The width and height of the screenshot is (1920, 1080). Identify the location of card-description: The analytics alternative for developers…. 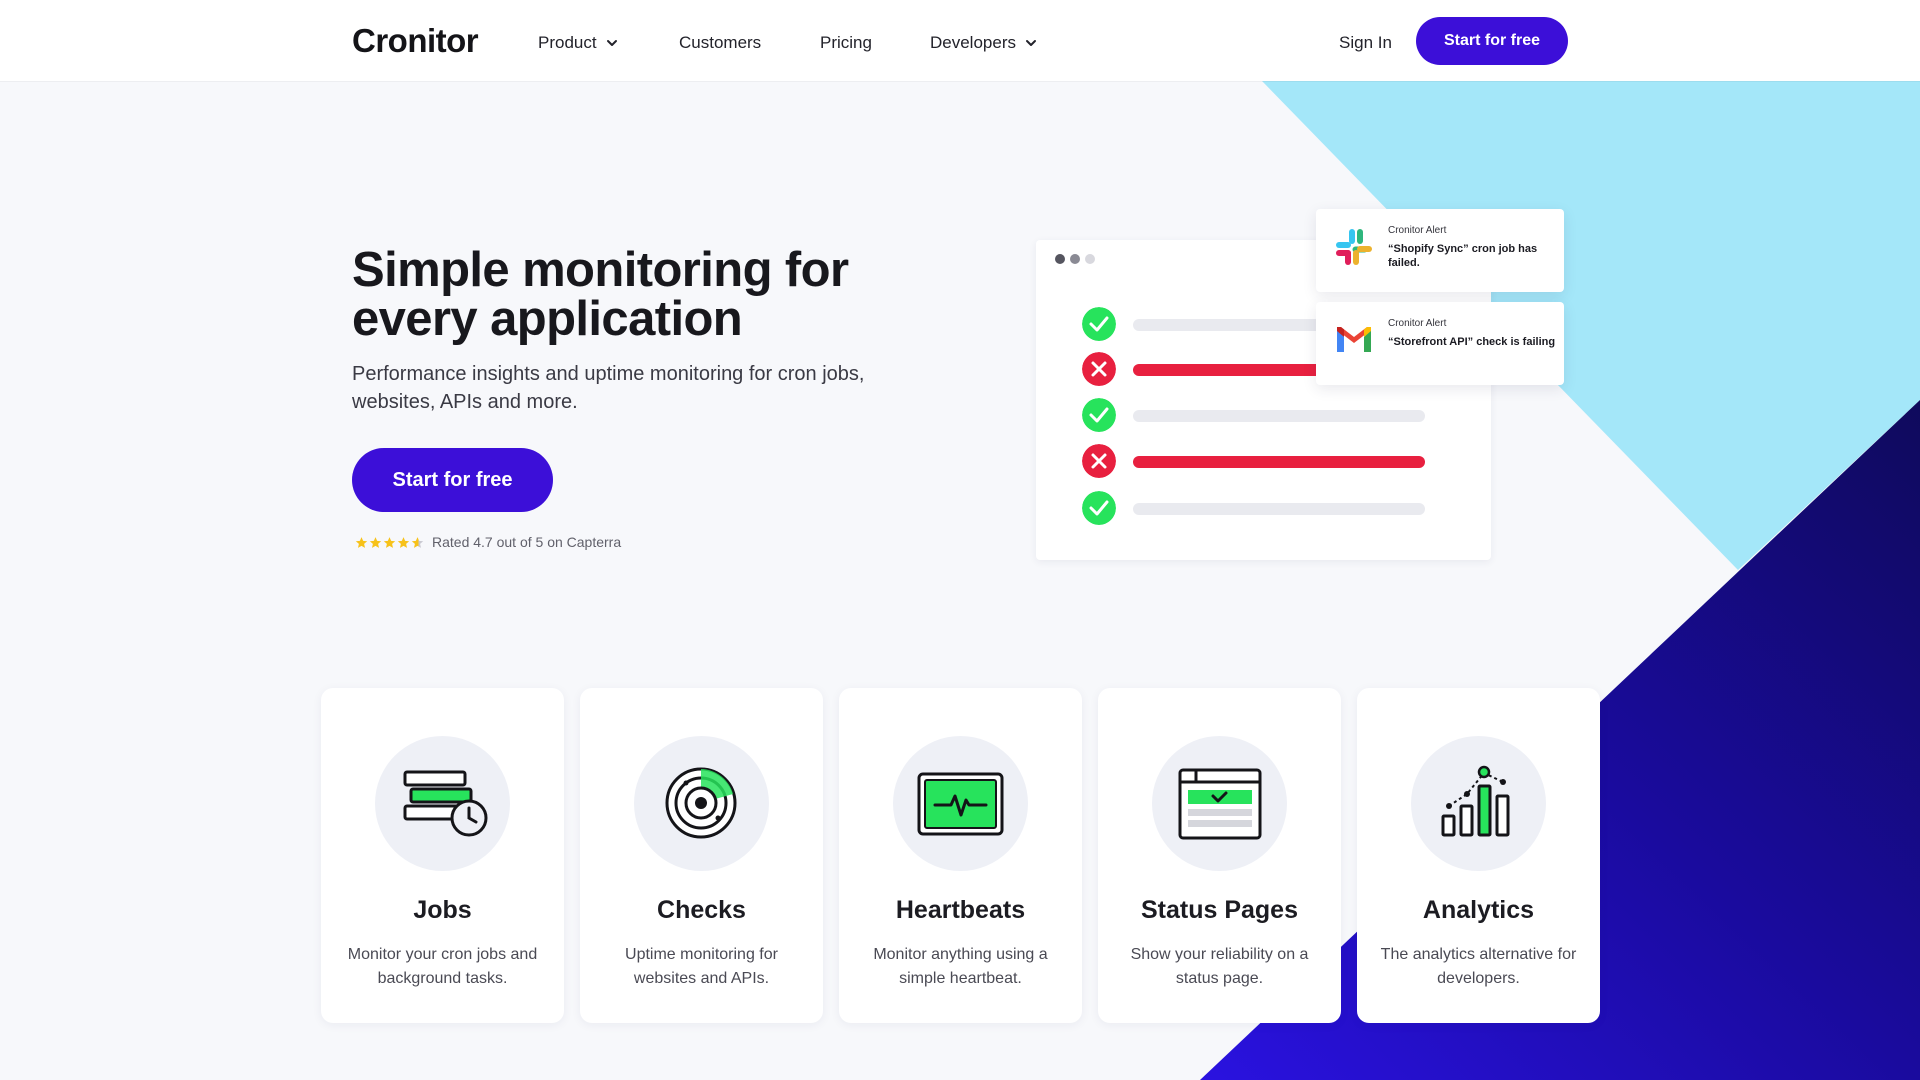
(1478, 966).